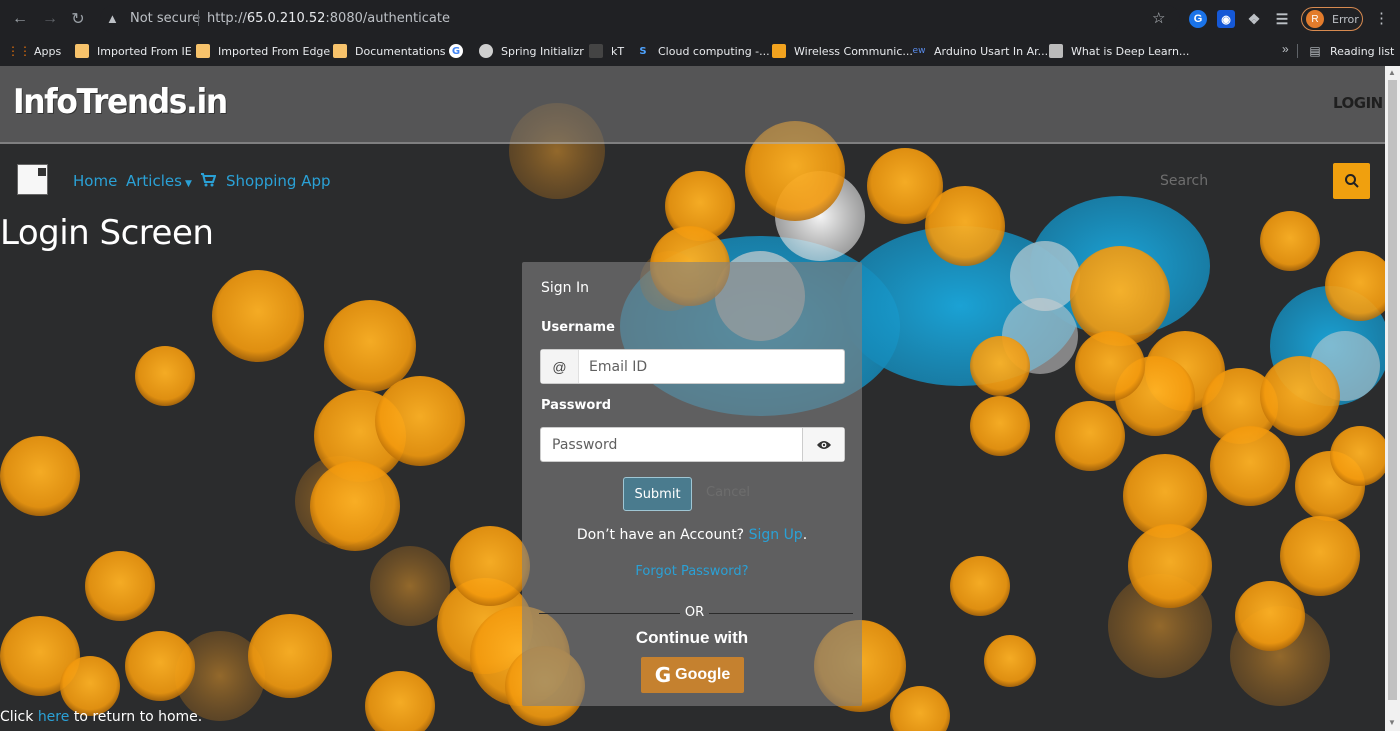  Describe the element at coordinates (1056, 51) in the screenshot. I see `image-icon` at that location.